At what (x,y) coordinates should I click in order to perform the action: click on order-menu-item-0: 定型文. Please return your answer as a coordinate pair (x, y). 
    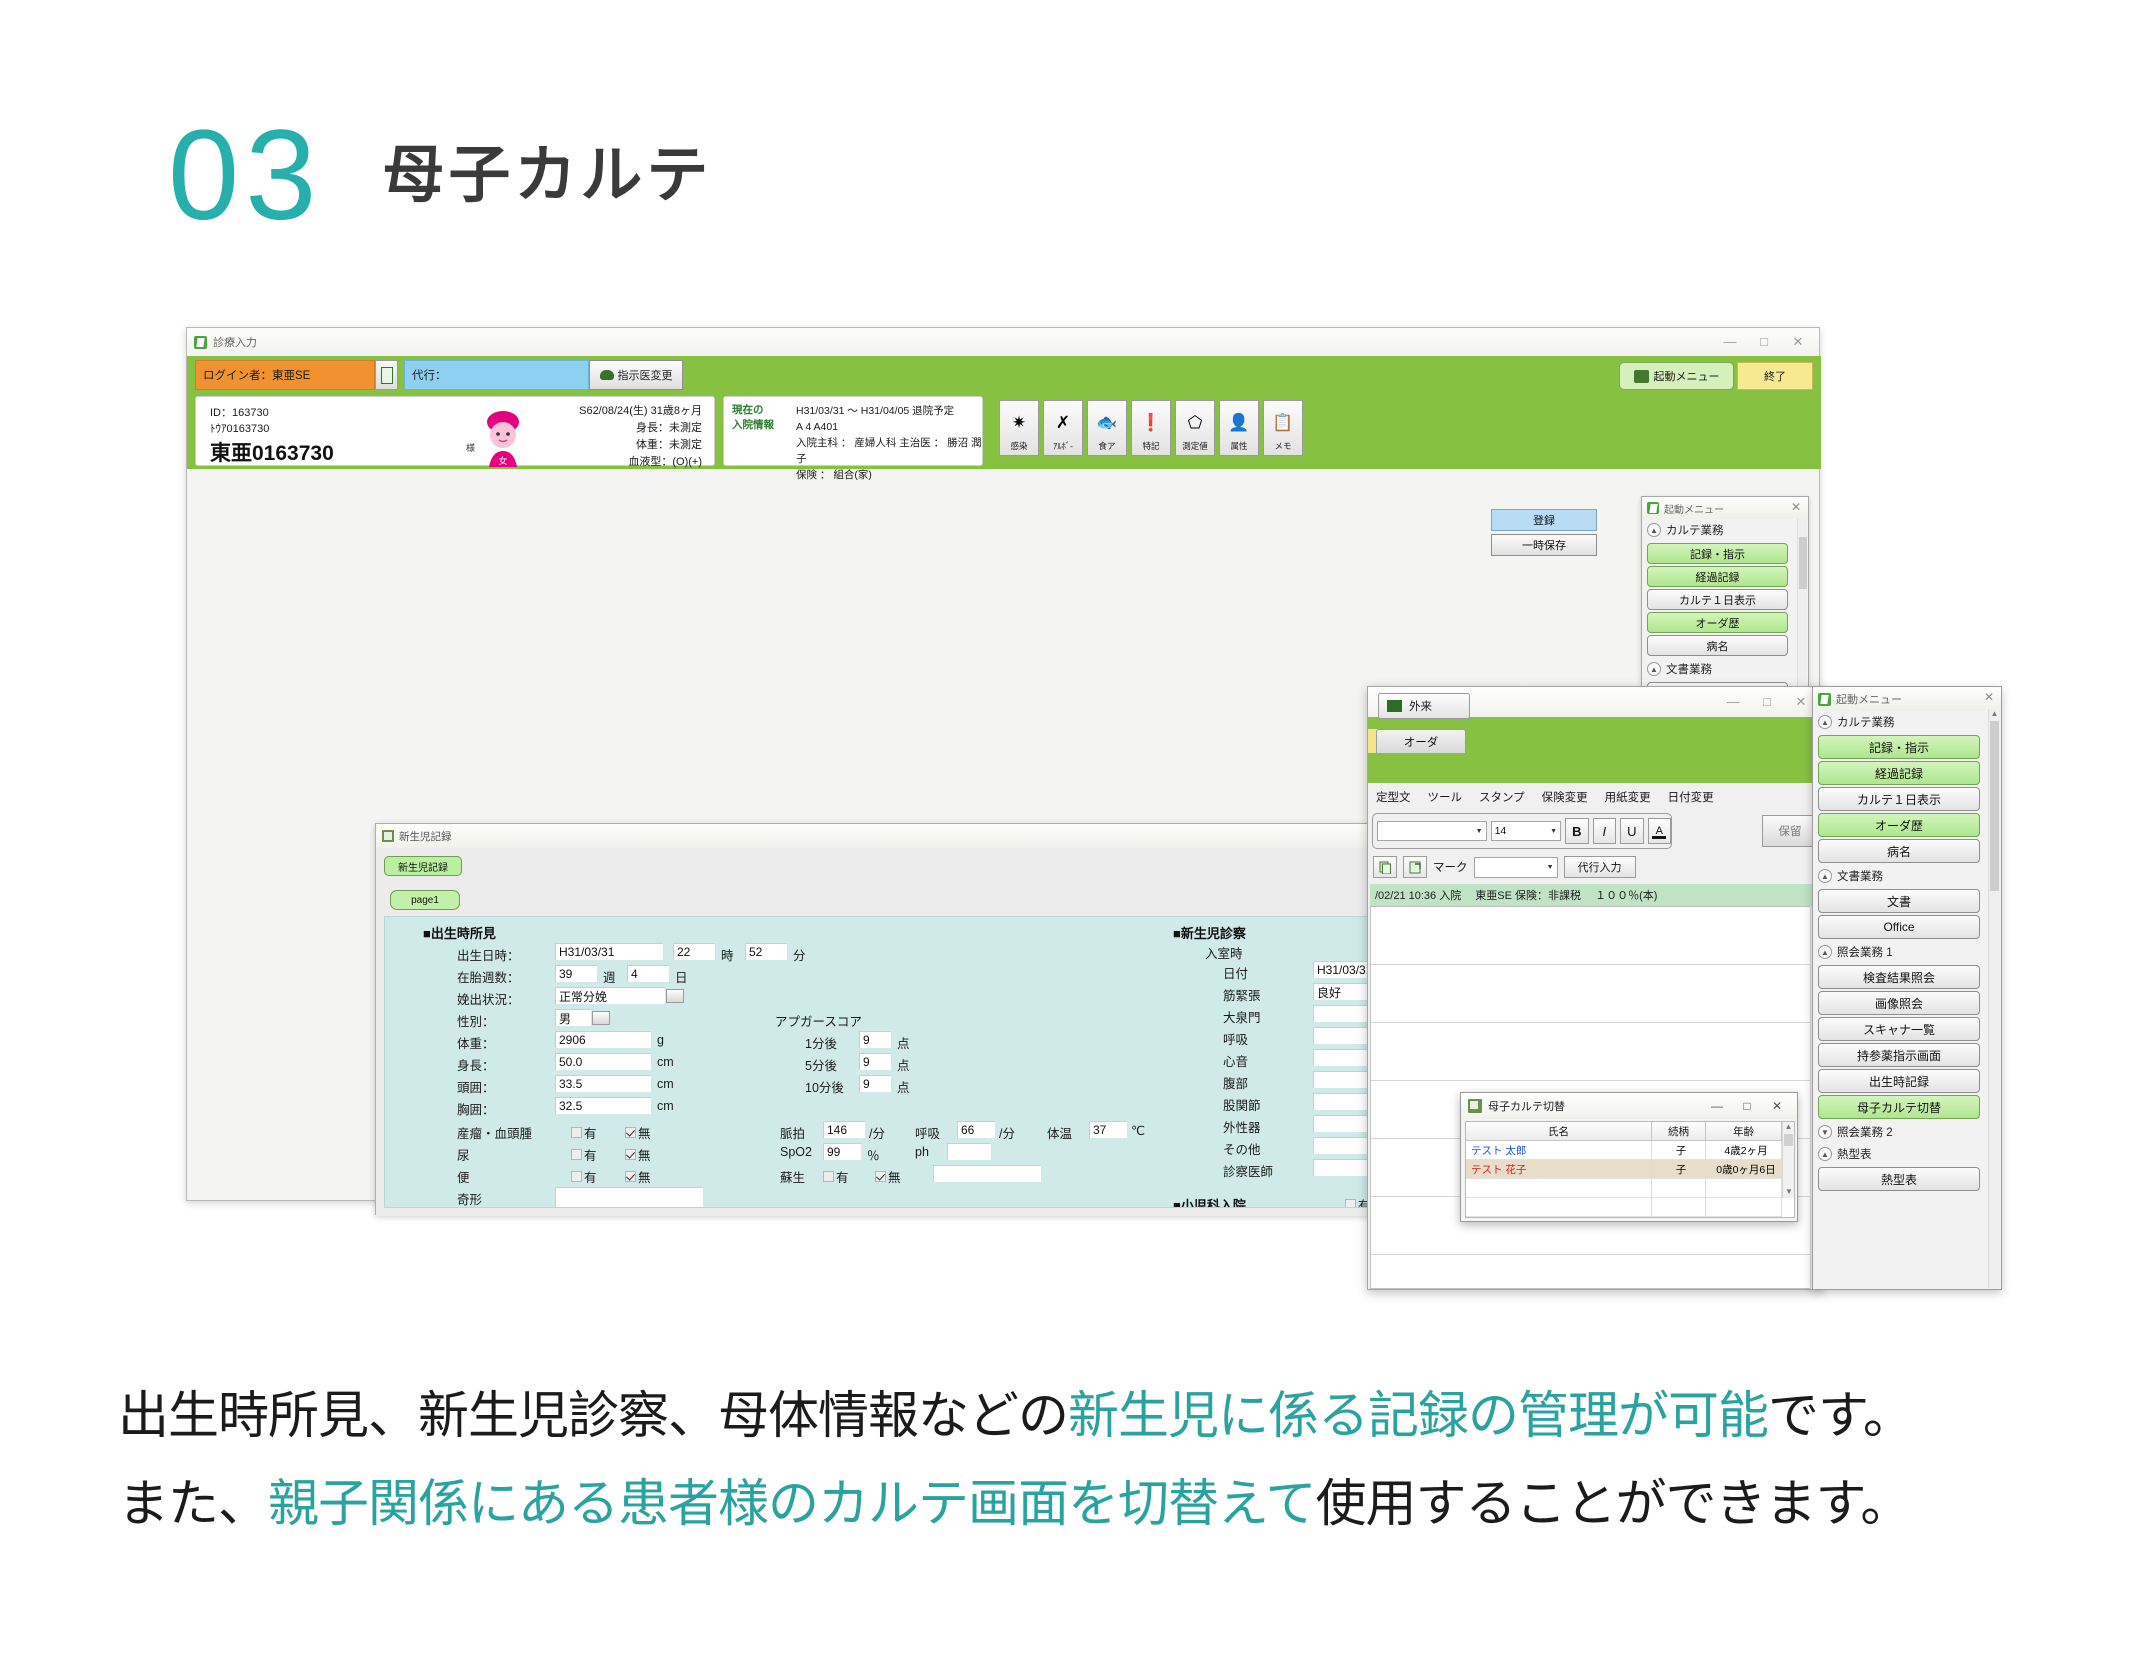
    Looking at the image, I should click on (1393, 797).